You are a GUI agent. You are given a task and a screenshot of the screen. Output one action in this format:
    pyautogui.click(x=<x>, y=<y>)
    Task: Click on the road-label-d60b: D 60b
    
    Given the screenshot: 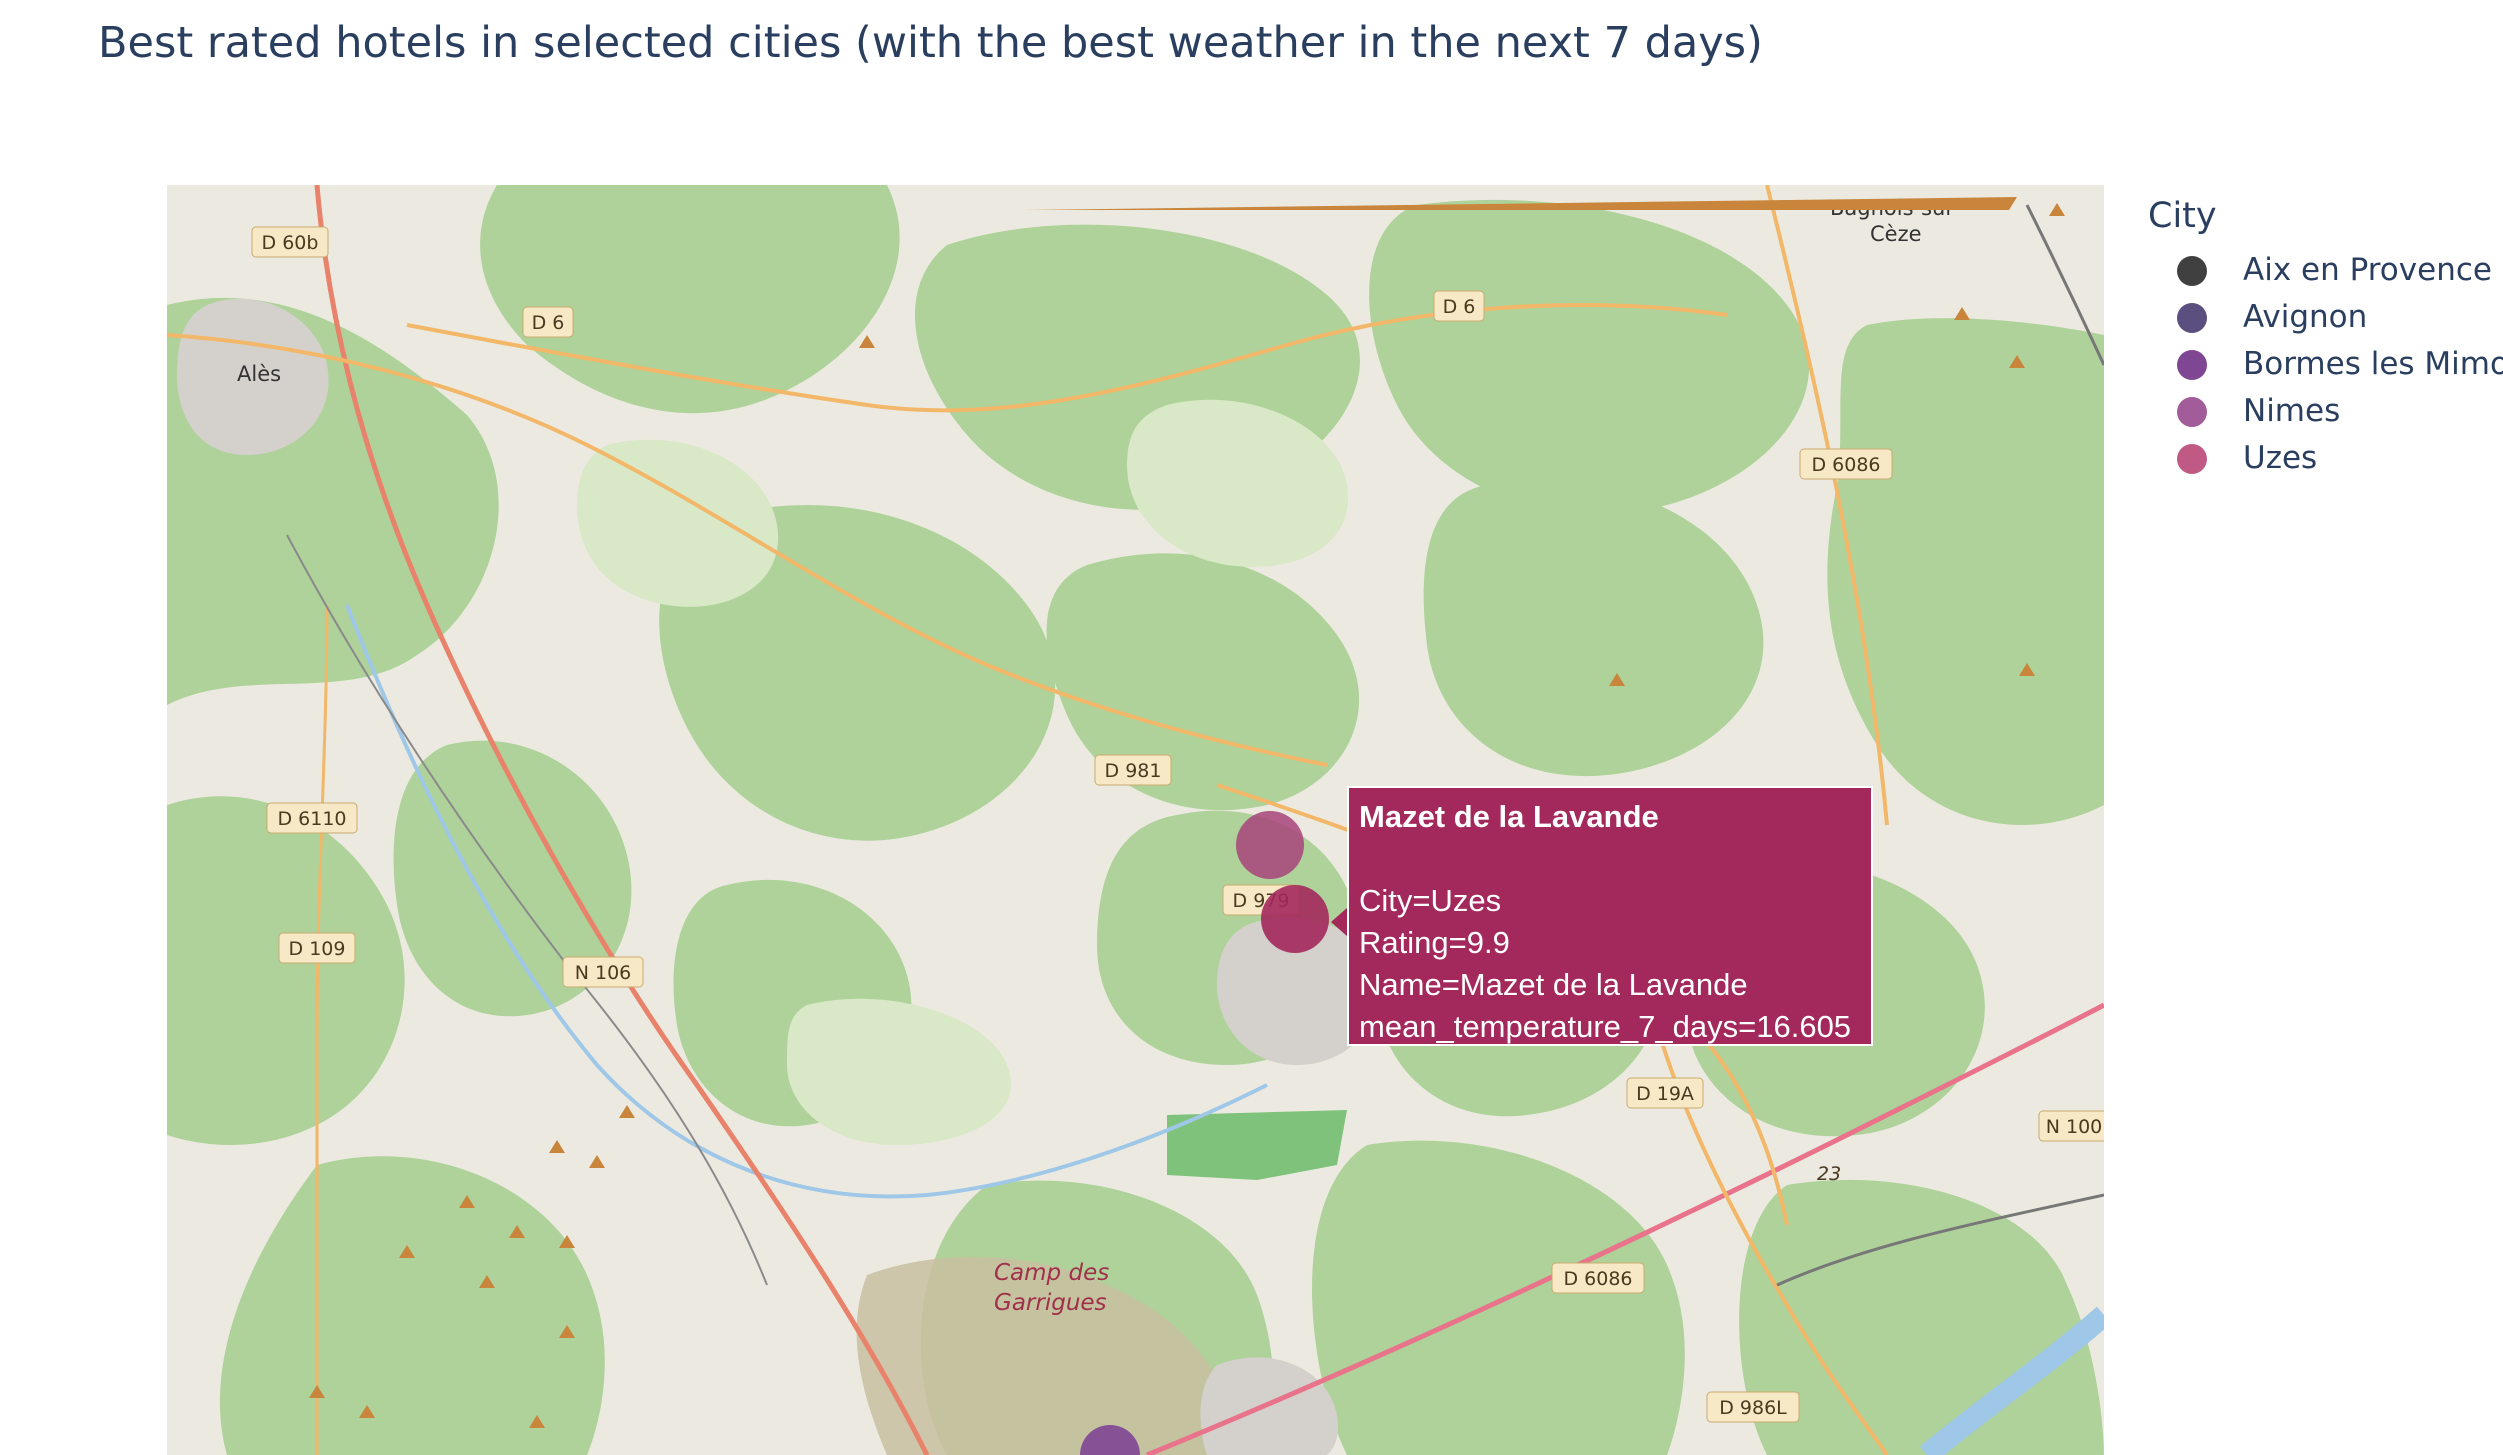 What is the action you would take?
    pyautogui.click(x=290, y=243)
    